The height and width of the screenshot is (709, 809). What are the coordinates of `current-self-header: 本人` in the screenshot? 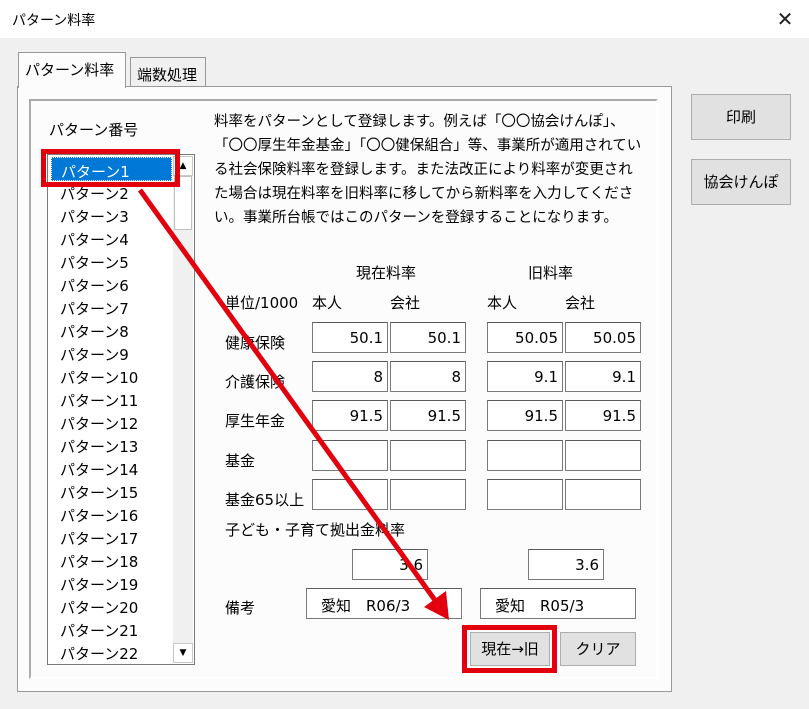 It's located at (327, 303).